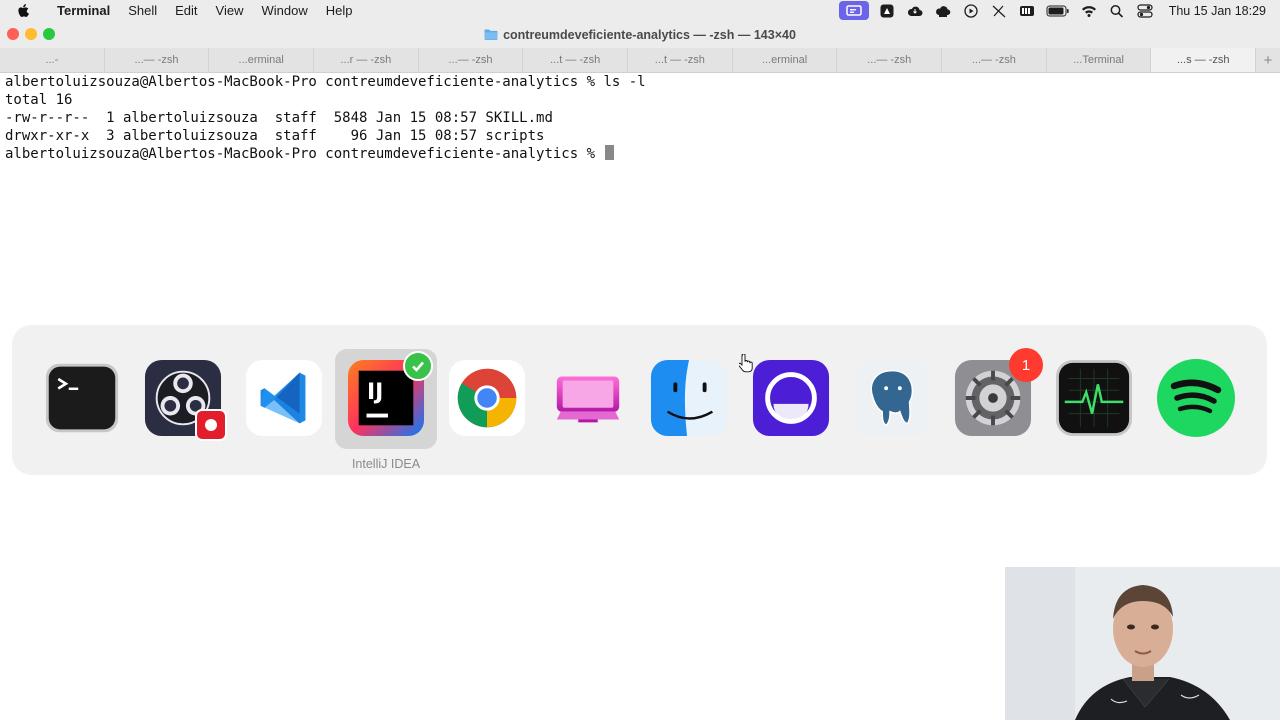 This screenshot has height=720, width=1280. I want to click on play-icon, so click(971, 11).